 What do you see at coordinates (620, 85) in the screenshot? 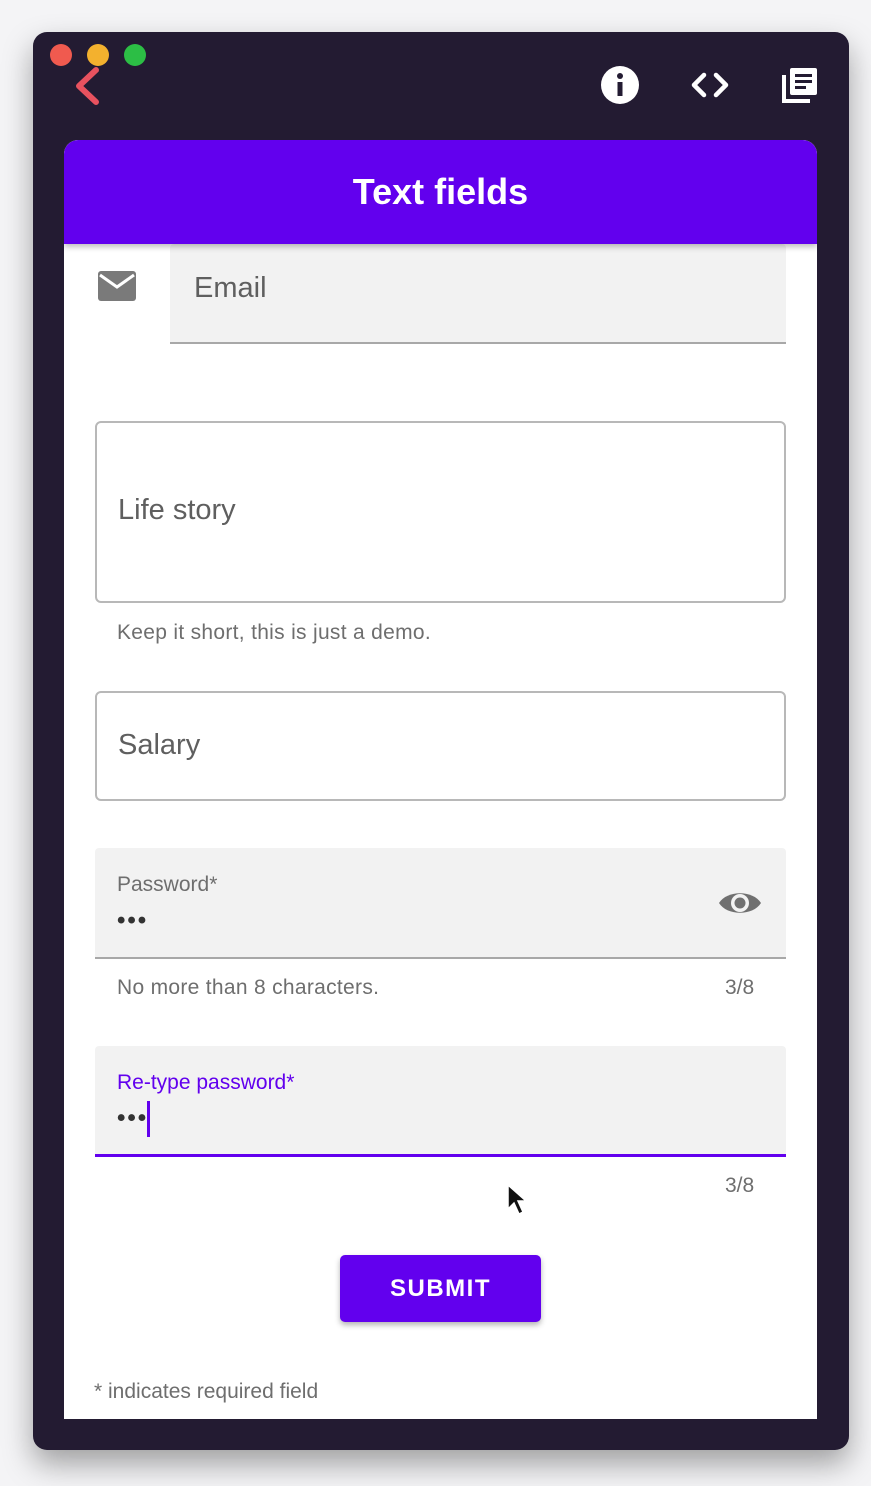
I see `info-icon` at bounding box center [620, 85].